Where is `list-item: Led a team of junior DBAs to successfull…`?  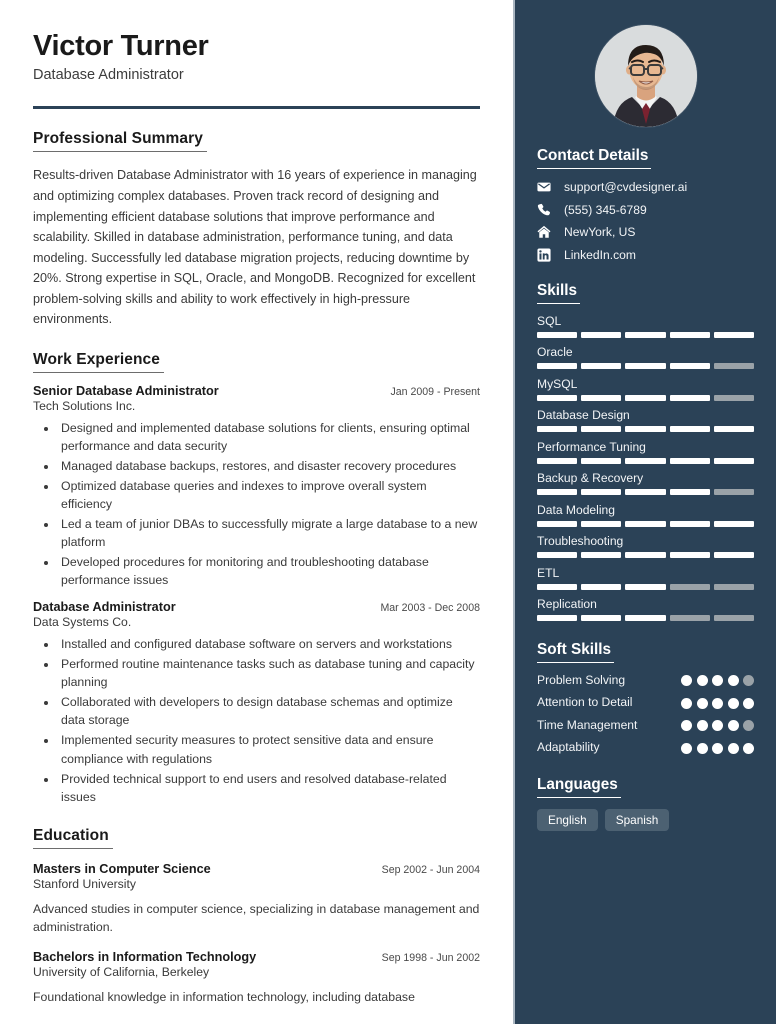 list-item: Led a team of junior DBAs to successfull… is located at coordinates (269, 533).